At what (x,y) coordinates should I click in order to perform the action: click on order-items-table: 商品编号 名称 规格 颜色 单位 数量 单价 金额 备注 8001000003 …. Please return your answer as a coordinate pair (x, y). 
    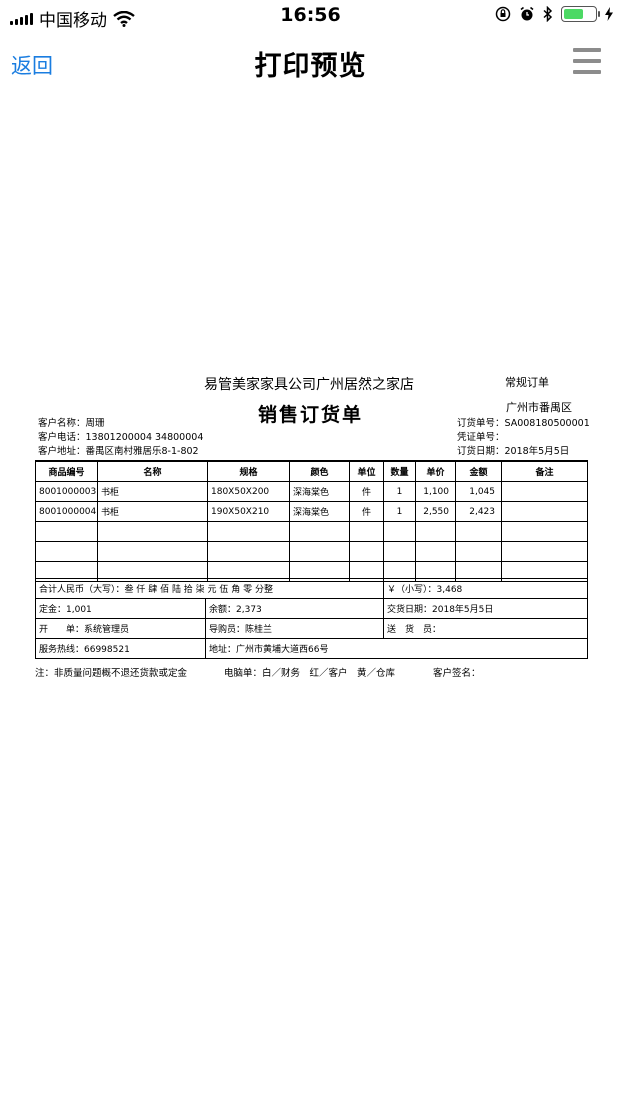
    Looking at the image, I should click on (311, 521).